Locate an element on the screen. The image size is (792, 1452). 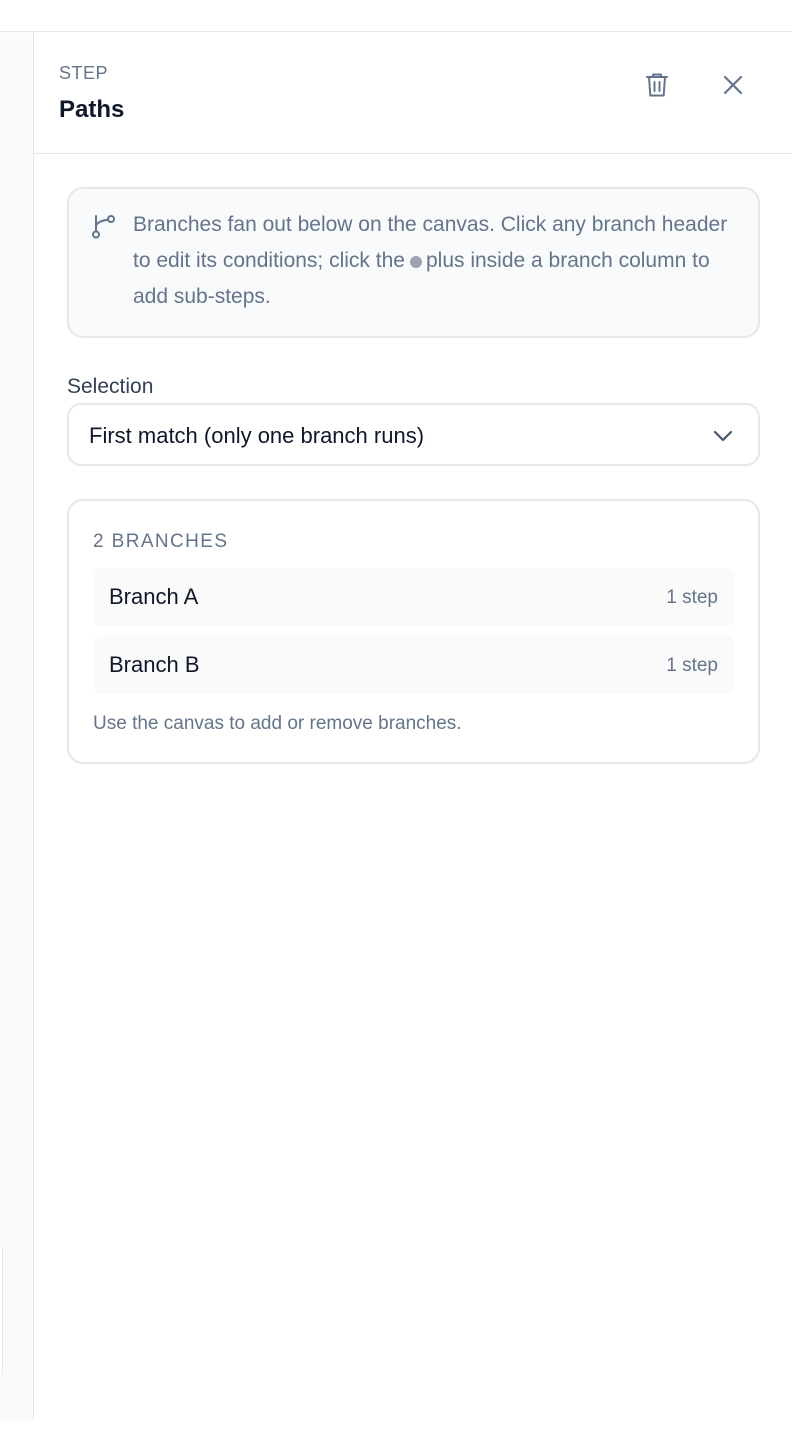
top-bar is located at coordinates (396, 16).